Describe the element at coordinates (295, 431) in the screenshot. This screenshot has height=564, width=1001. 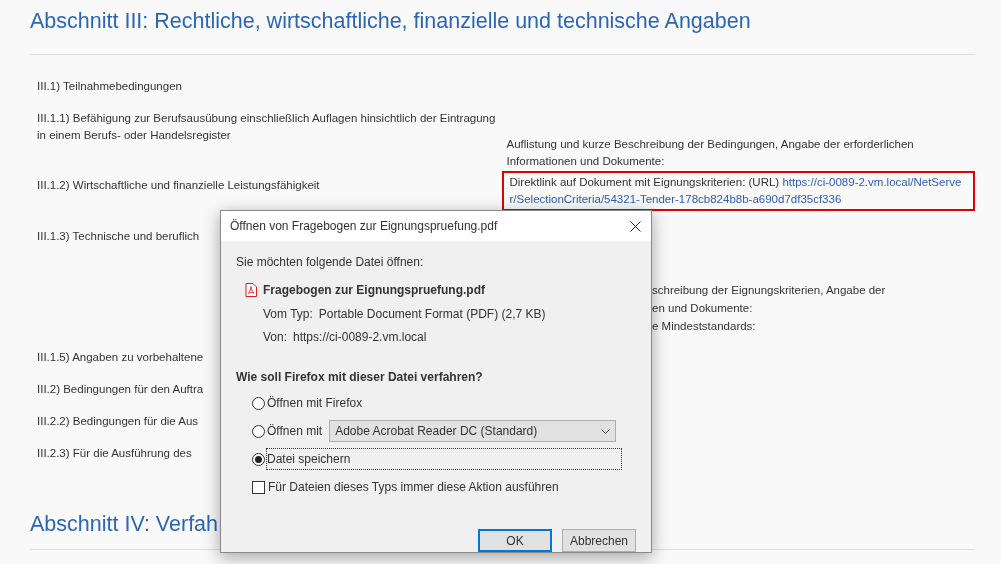
I see `option-label: Öffnen mit` at that location.